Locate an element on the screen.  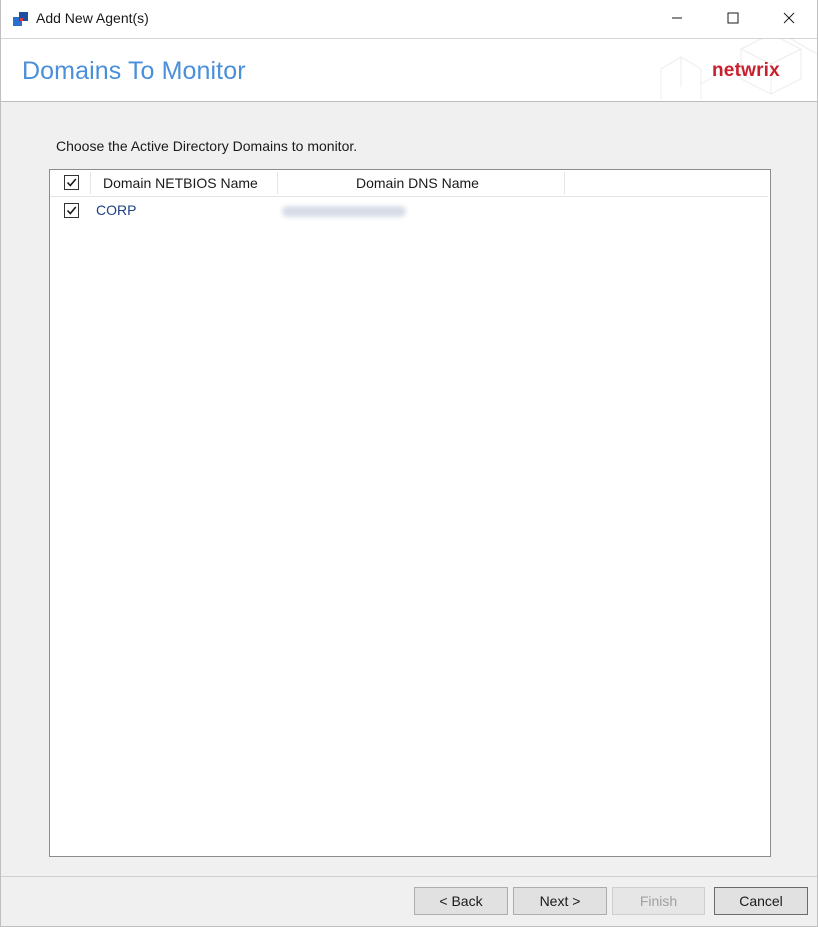
finish-button: Finish is located at coordinates (658, 901).